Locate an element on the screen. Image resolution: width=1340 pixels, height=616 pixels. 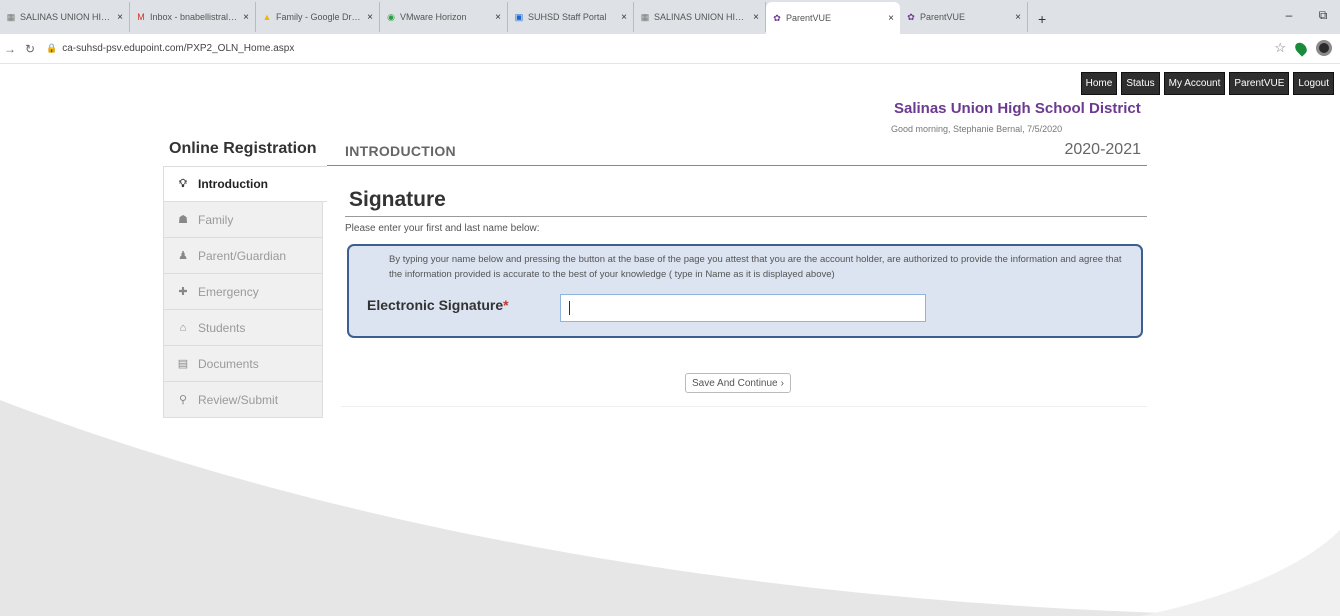
nav-parentvue-link: ParentVUE is located at coordinates (1259, 83).